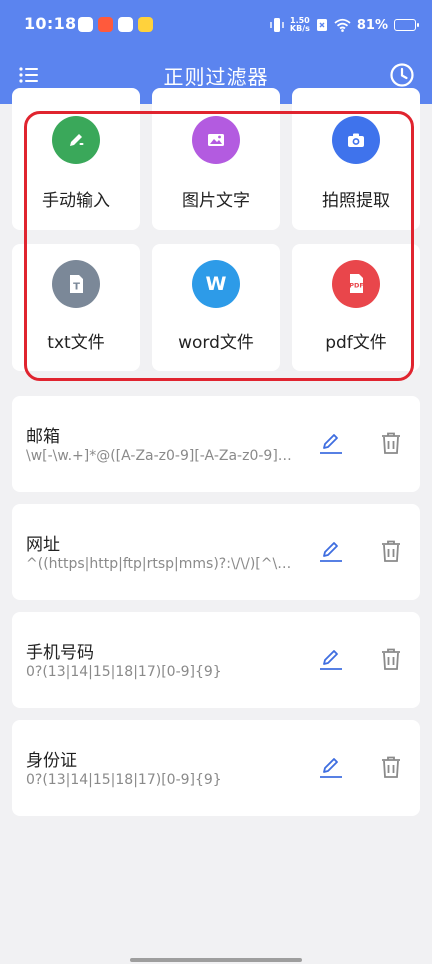 The width and height of the screenshot is (432, 964). What do you see at coordinates (216, 77) in the screenshot?
I see `page-title: 正则过滤器` at bounding box center [216, 77].